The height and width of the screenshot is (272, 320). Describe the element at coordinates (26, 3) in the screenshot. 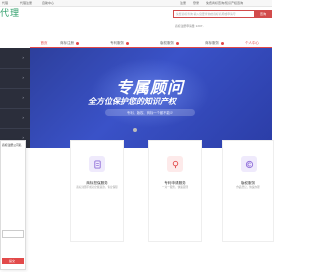

I see `topbar-link-2: 代理注册` at that location.